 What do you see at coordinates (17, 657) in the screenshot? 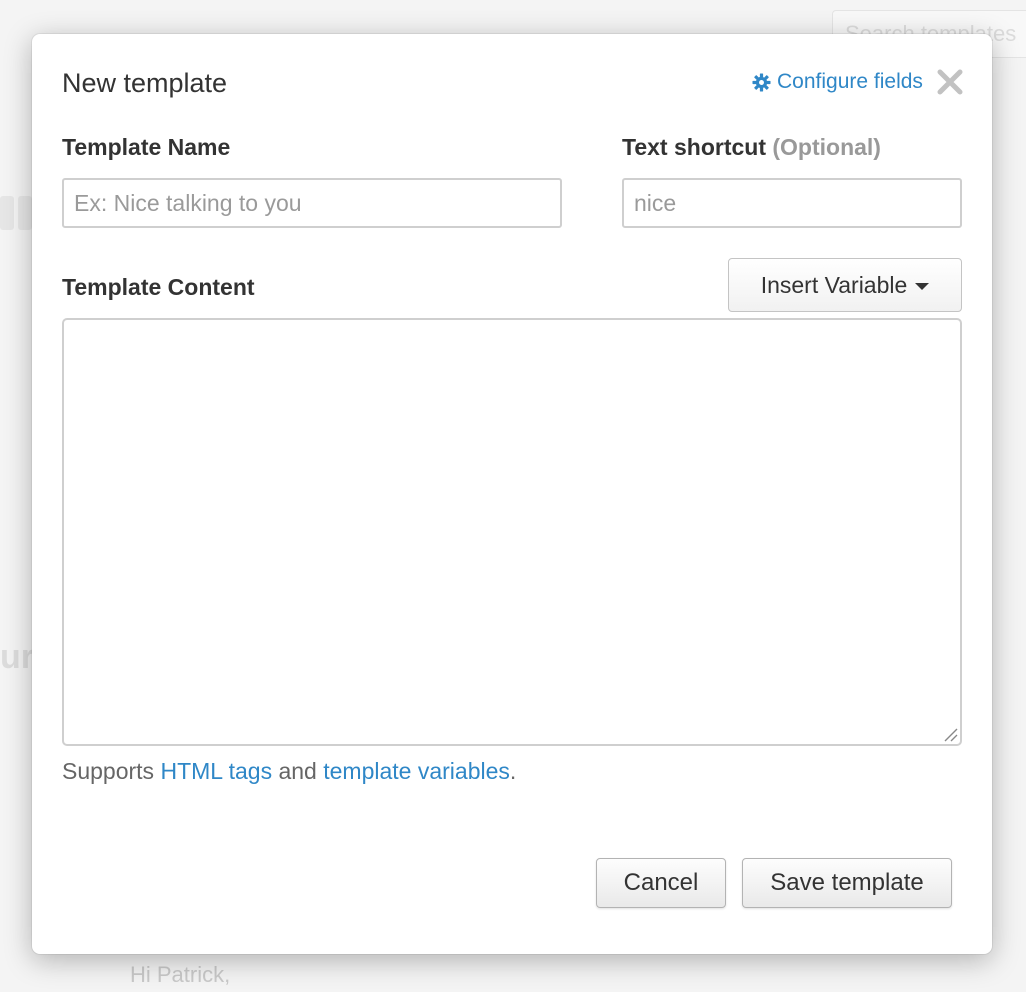
I see `background-text-fragment: ur` at bounding box center [17, 657].